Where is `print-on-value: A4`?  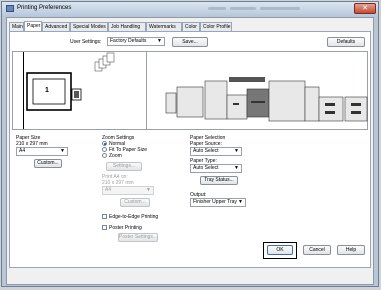 print-on-value: A4 is located at coordinates (108, 190).